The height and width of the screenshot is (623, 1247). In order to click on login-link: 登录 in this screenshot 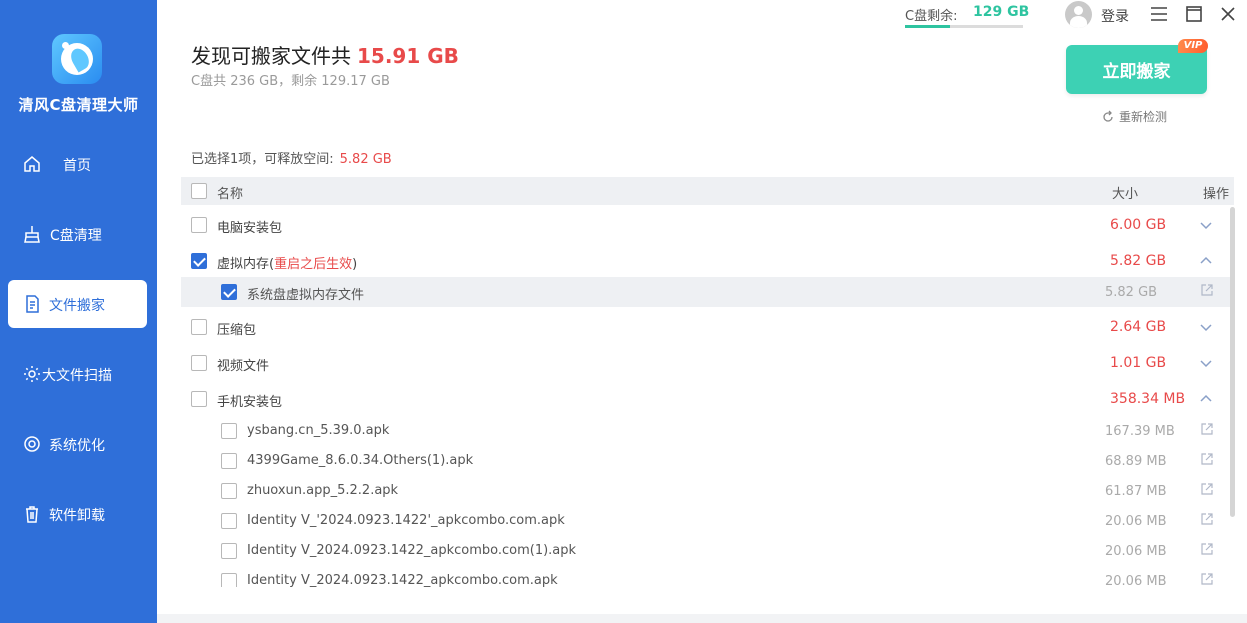, I will do `click(1115, 16)`.